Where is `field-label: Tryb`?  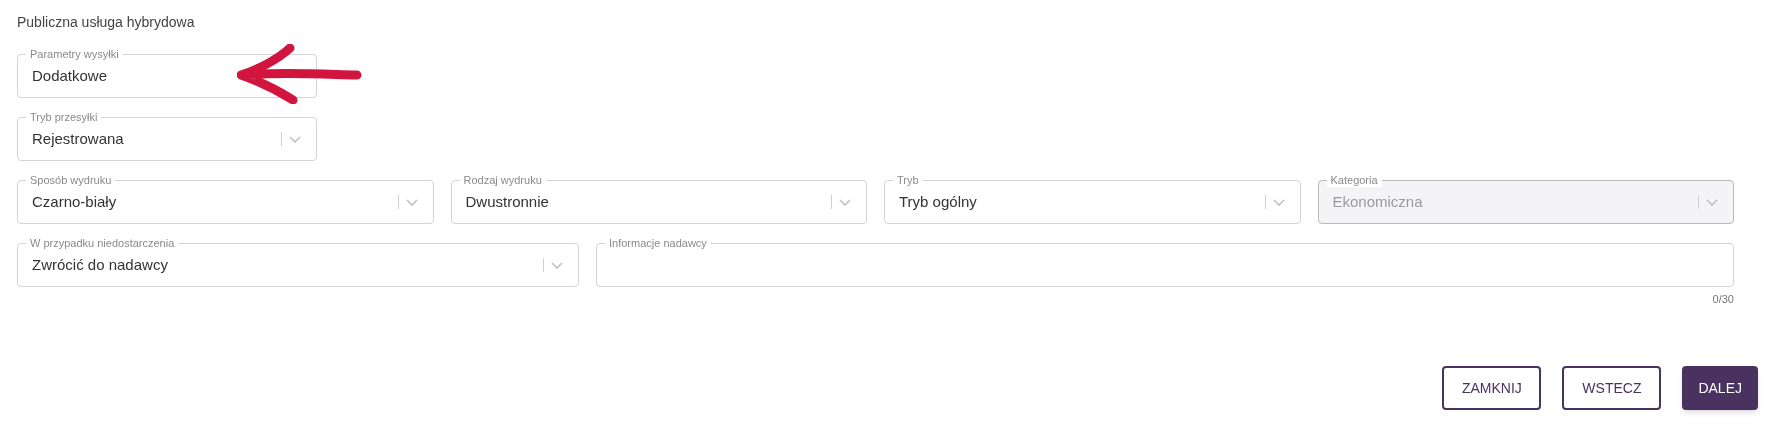 field-label: Tryb is located at coordinates (908, 180).